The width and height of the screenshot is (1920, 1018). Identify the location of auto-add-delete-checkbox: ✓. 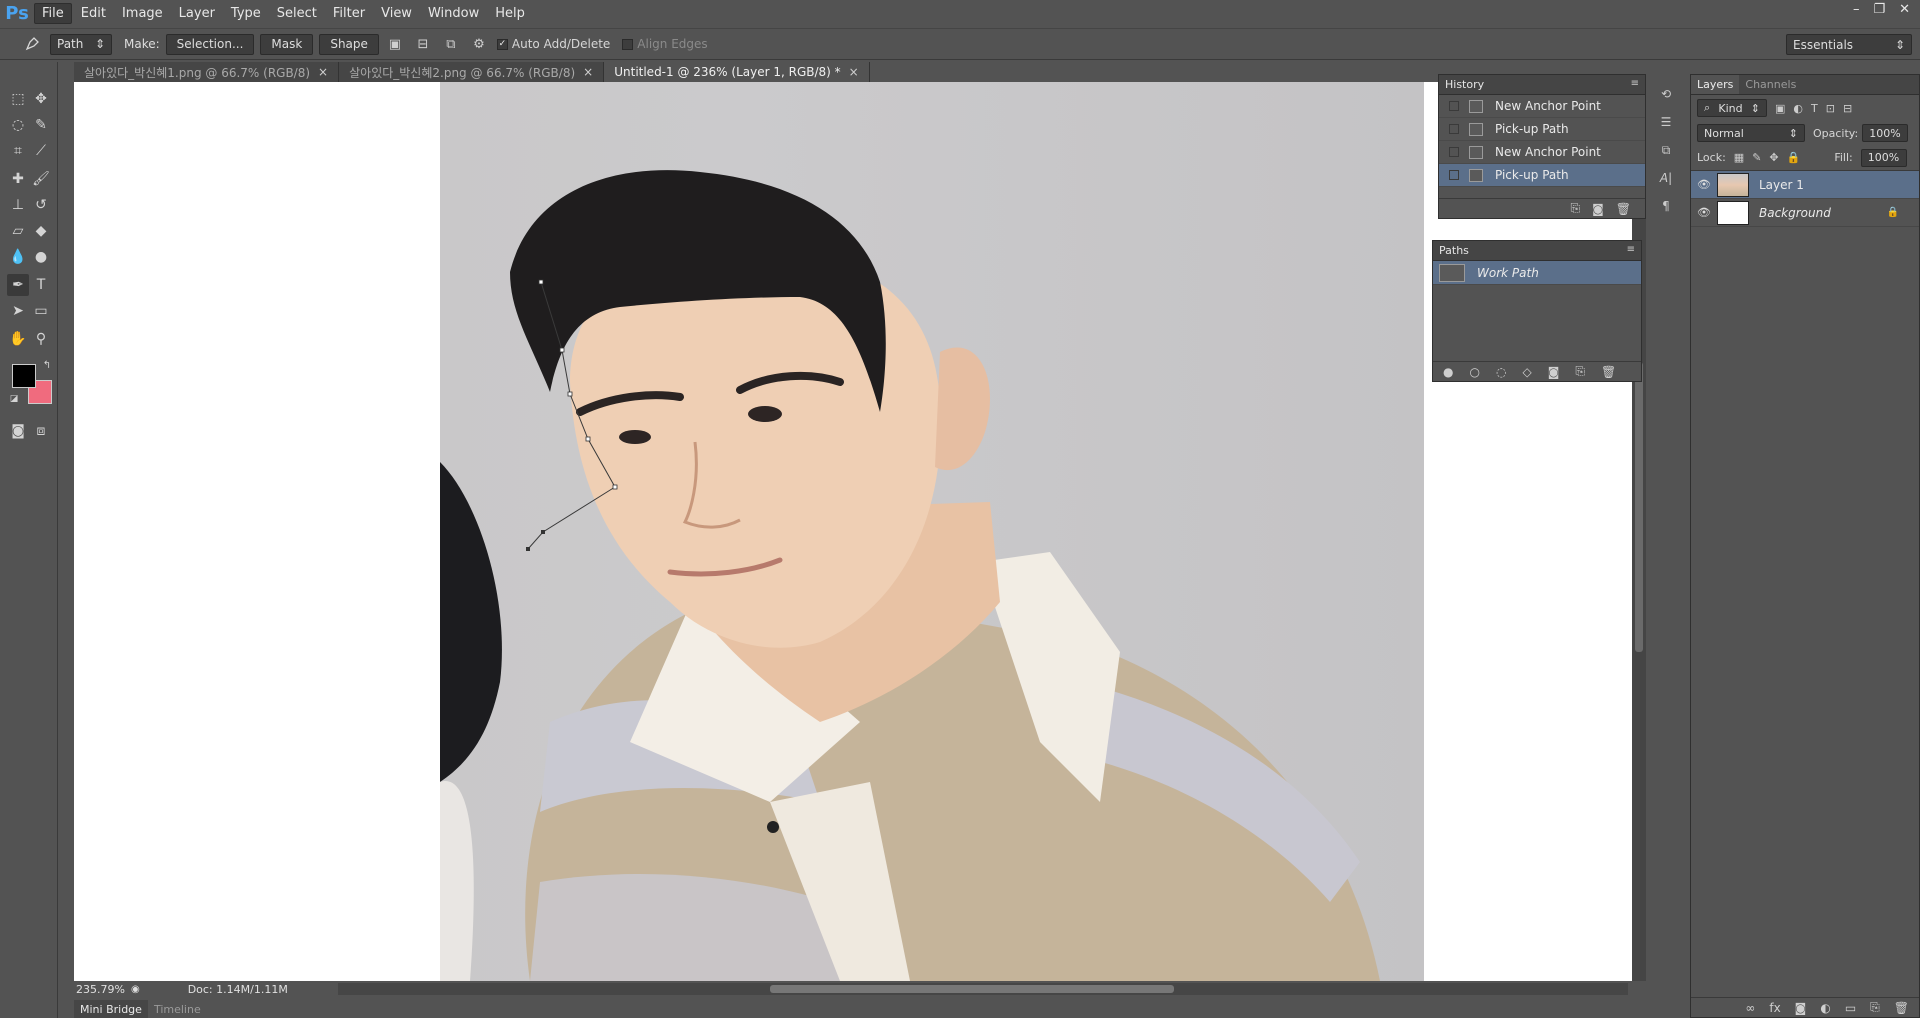
(502, 44).